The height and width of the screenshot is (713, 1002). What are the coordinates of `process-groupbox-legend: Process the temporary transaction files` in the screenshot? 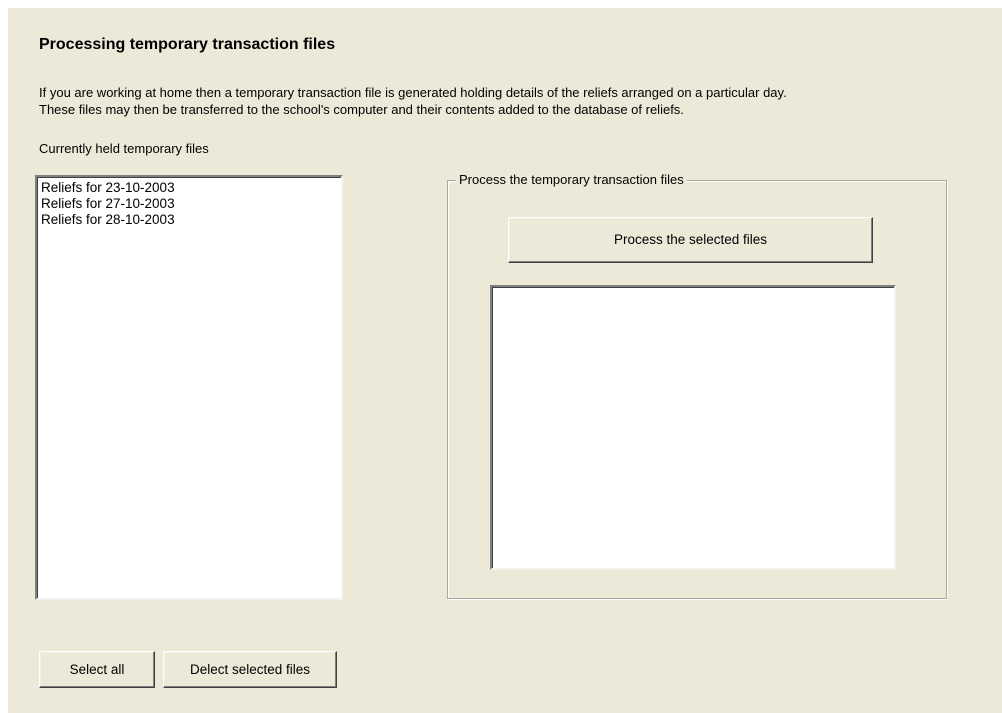 It's located at (571, 180).